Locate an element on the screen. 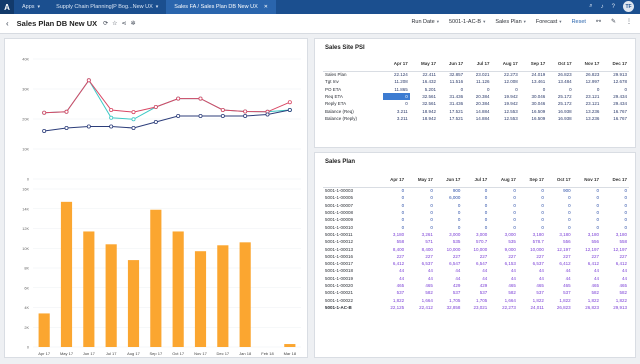 Image resolution: width=640 pixels, height=364 pixels. table-cell: 12.008 is located at coordinates (505, 81).